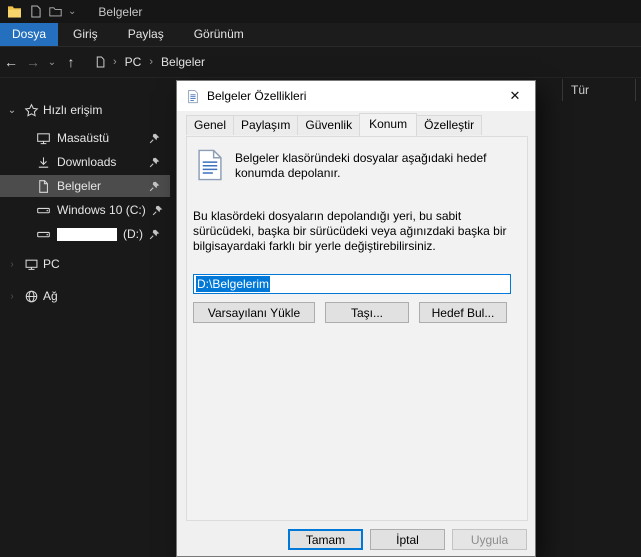  Describe the element at coordinates (515, 96) in the screenshot. I see `close-icon: ✕` at that location.